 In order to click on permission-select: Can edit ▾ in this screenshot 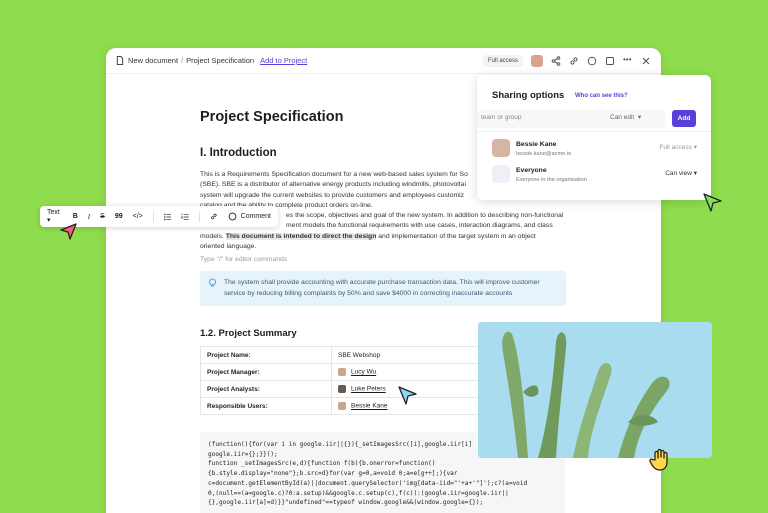, I will do `click(625, 117)`.